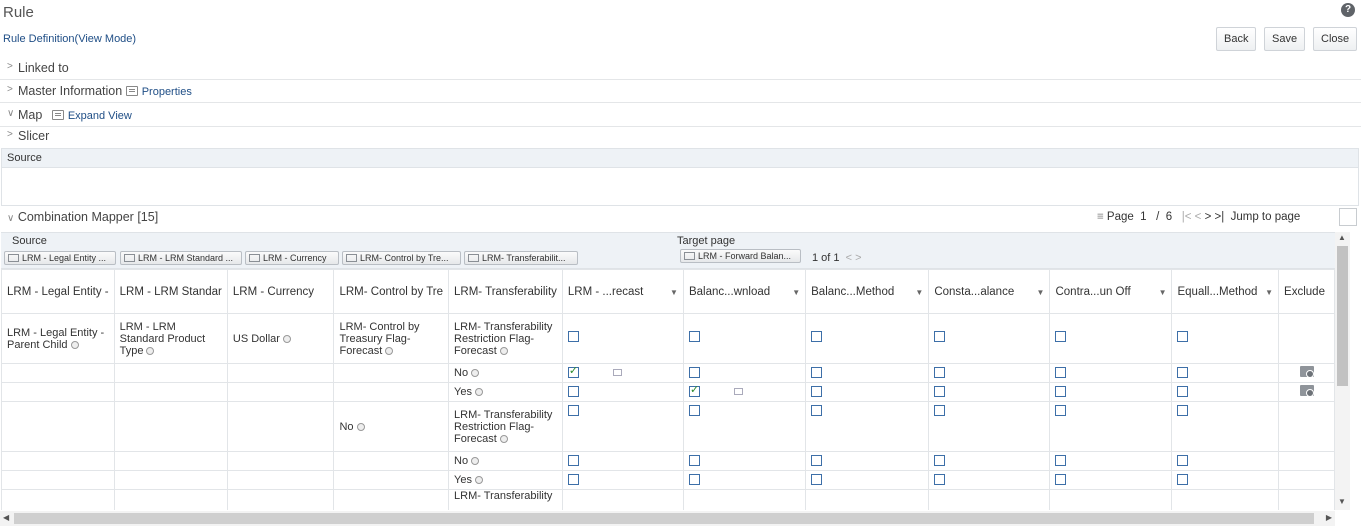 The width and height of the screenshot is (1361, 528). What do you see at coordinates (58, 291) in the screenshot?
I see `column-header: LRM - Legal Entity -` at bounding box center [58, 291].